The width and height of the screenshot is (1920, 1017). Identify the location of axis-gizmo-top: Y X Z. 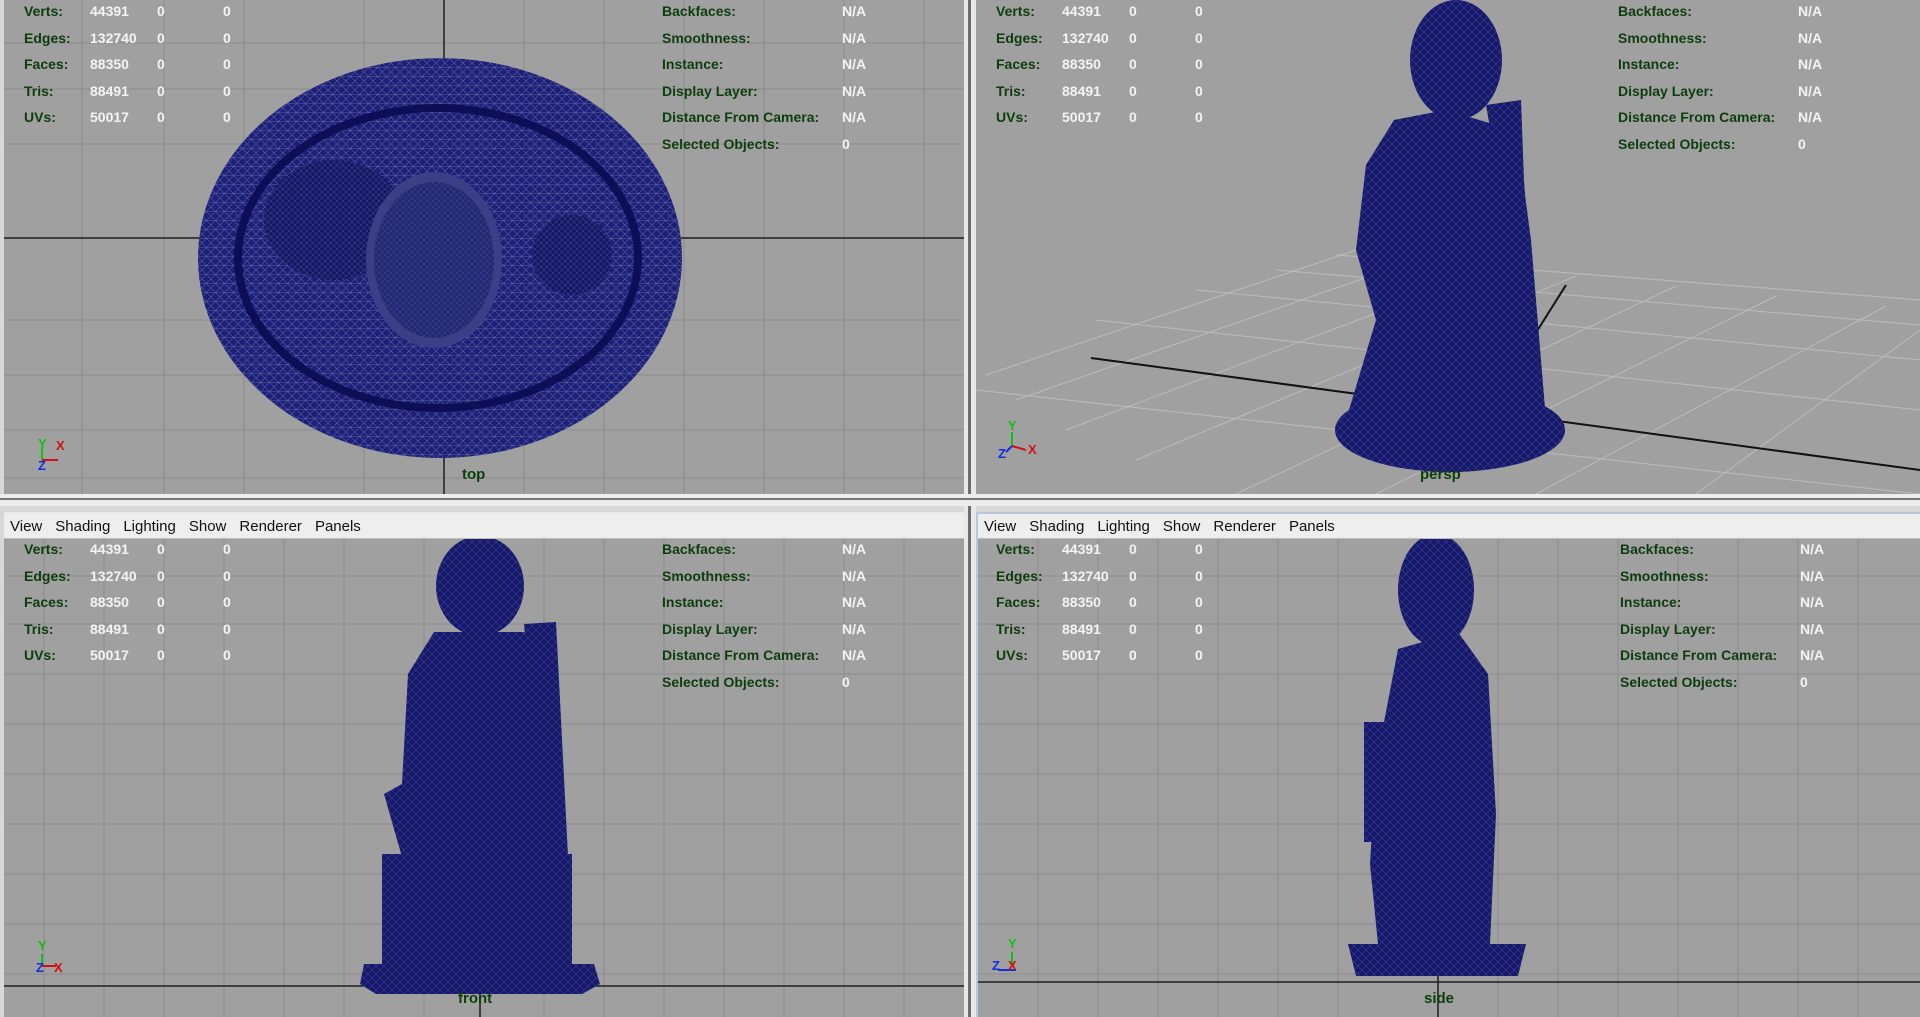
(51, 454).